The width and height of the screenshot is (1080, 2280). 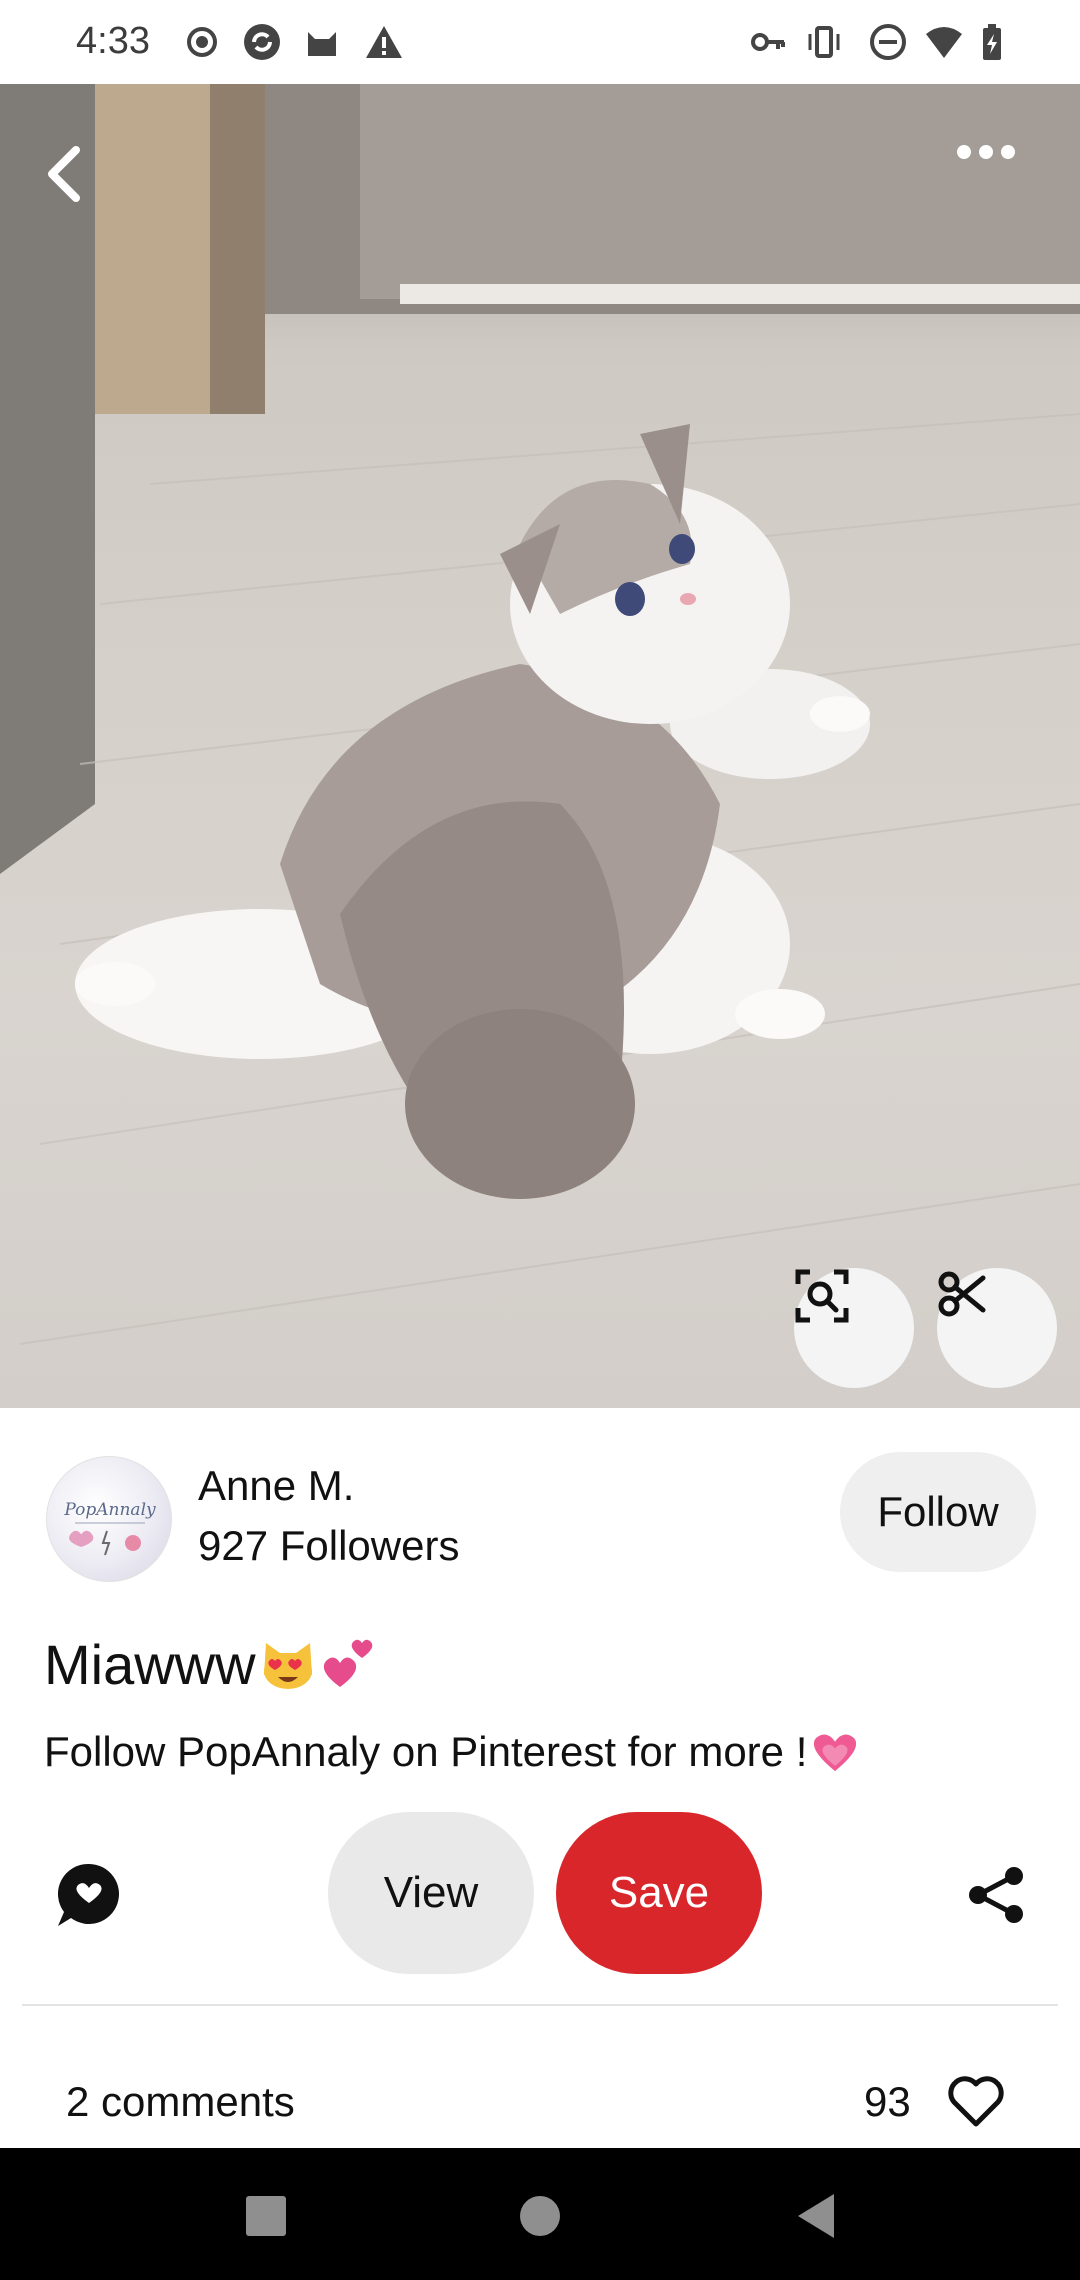 I want to click on back-icon, so click(x=64, y=174).